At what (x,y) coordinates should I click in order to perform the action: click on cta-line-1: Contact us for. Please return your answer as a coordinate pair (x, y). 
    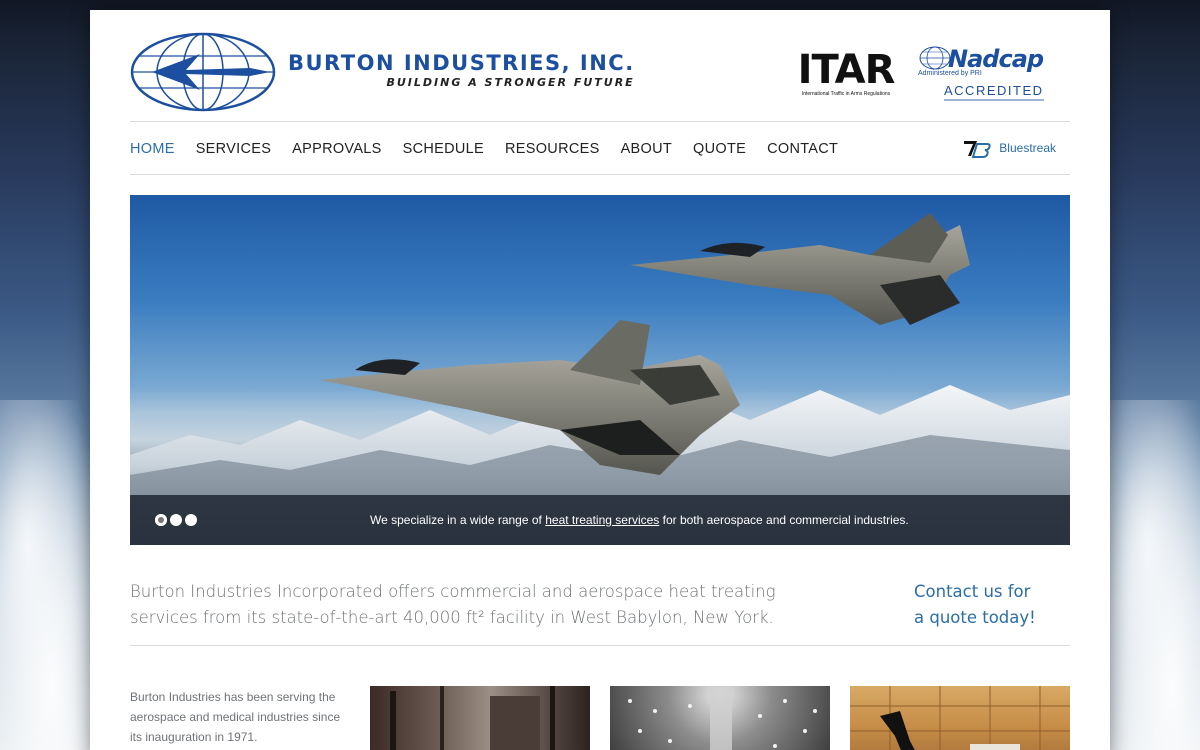
    Looking at the image, I should click on (972, 591).